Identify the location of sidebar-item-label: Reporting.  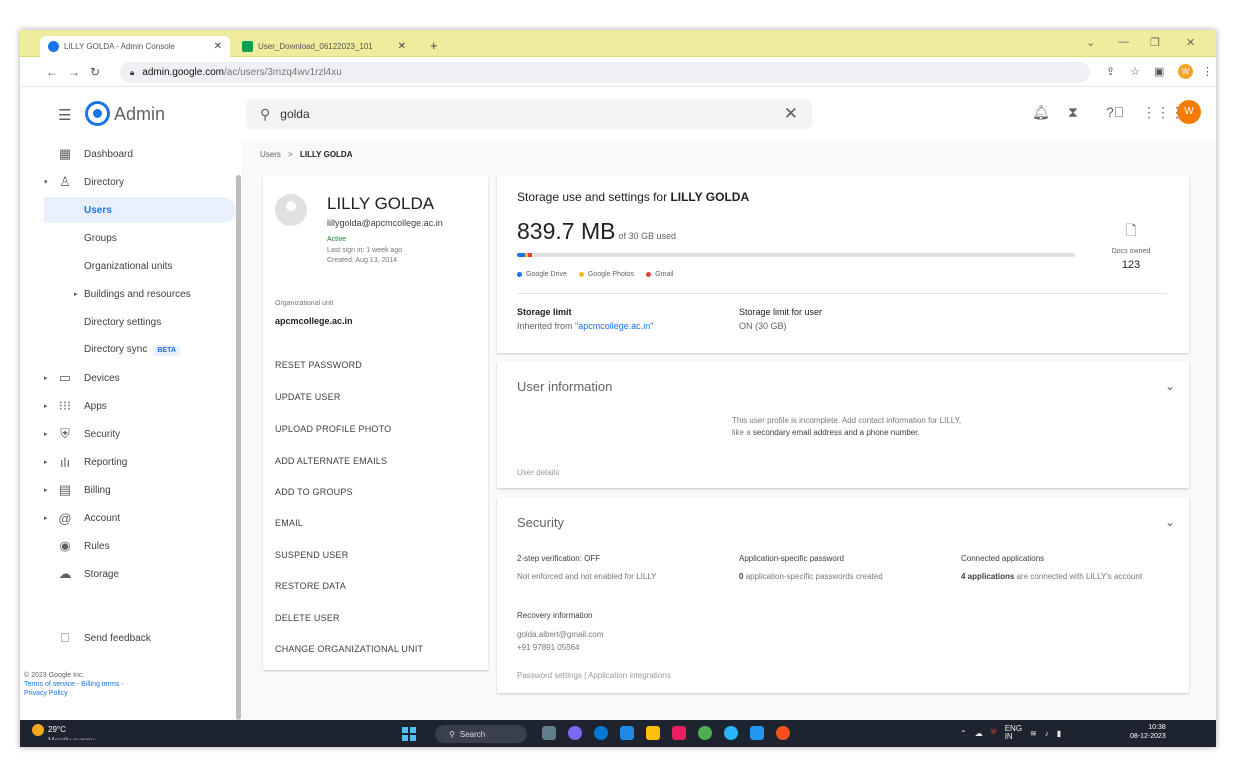
(106, 462).